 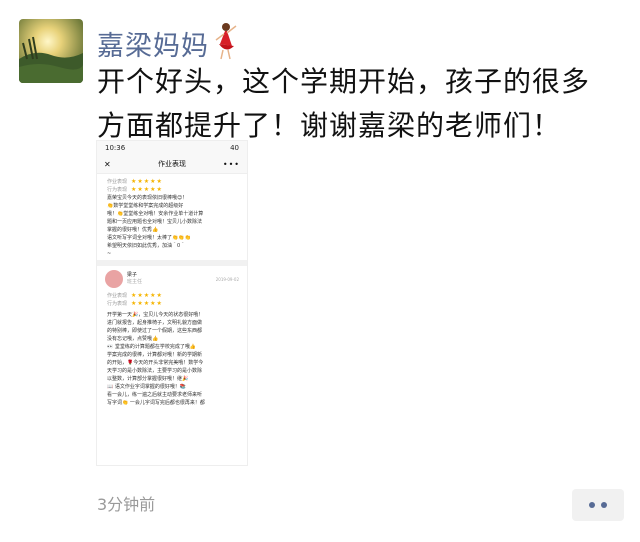 I want to click on teacher-avatar, so click(x=114, y=279).